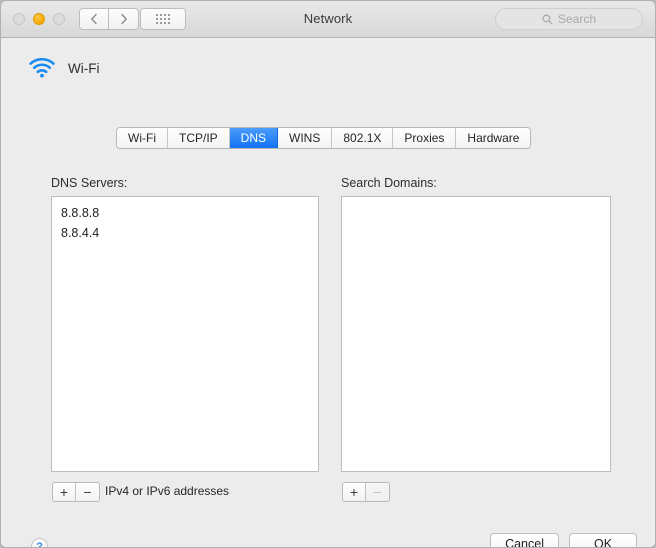  What do you see at coordinates (563, 540) in the screenshot?
I see `dialog-buttons: Cancel OK` at bounding box center [563, 540].